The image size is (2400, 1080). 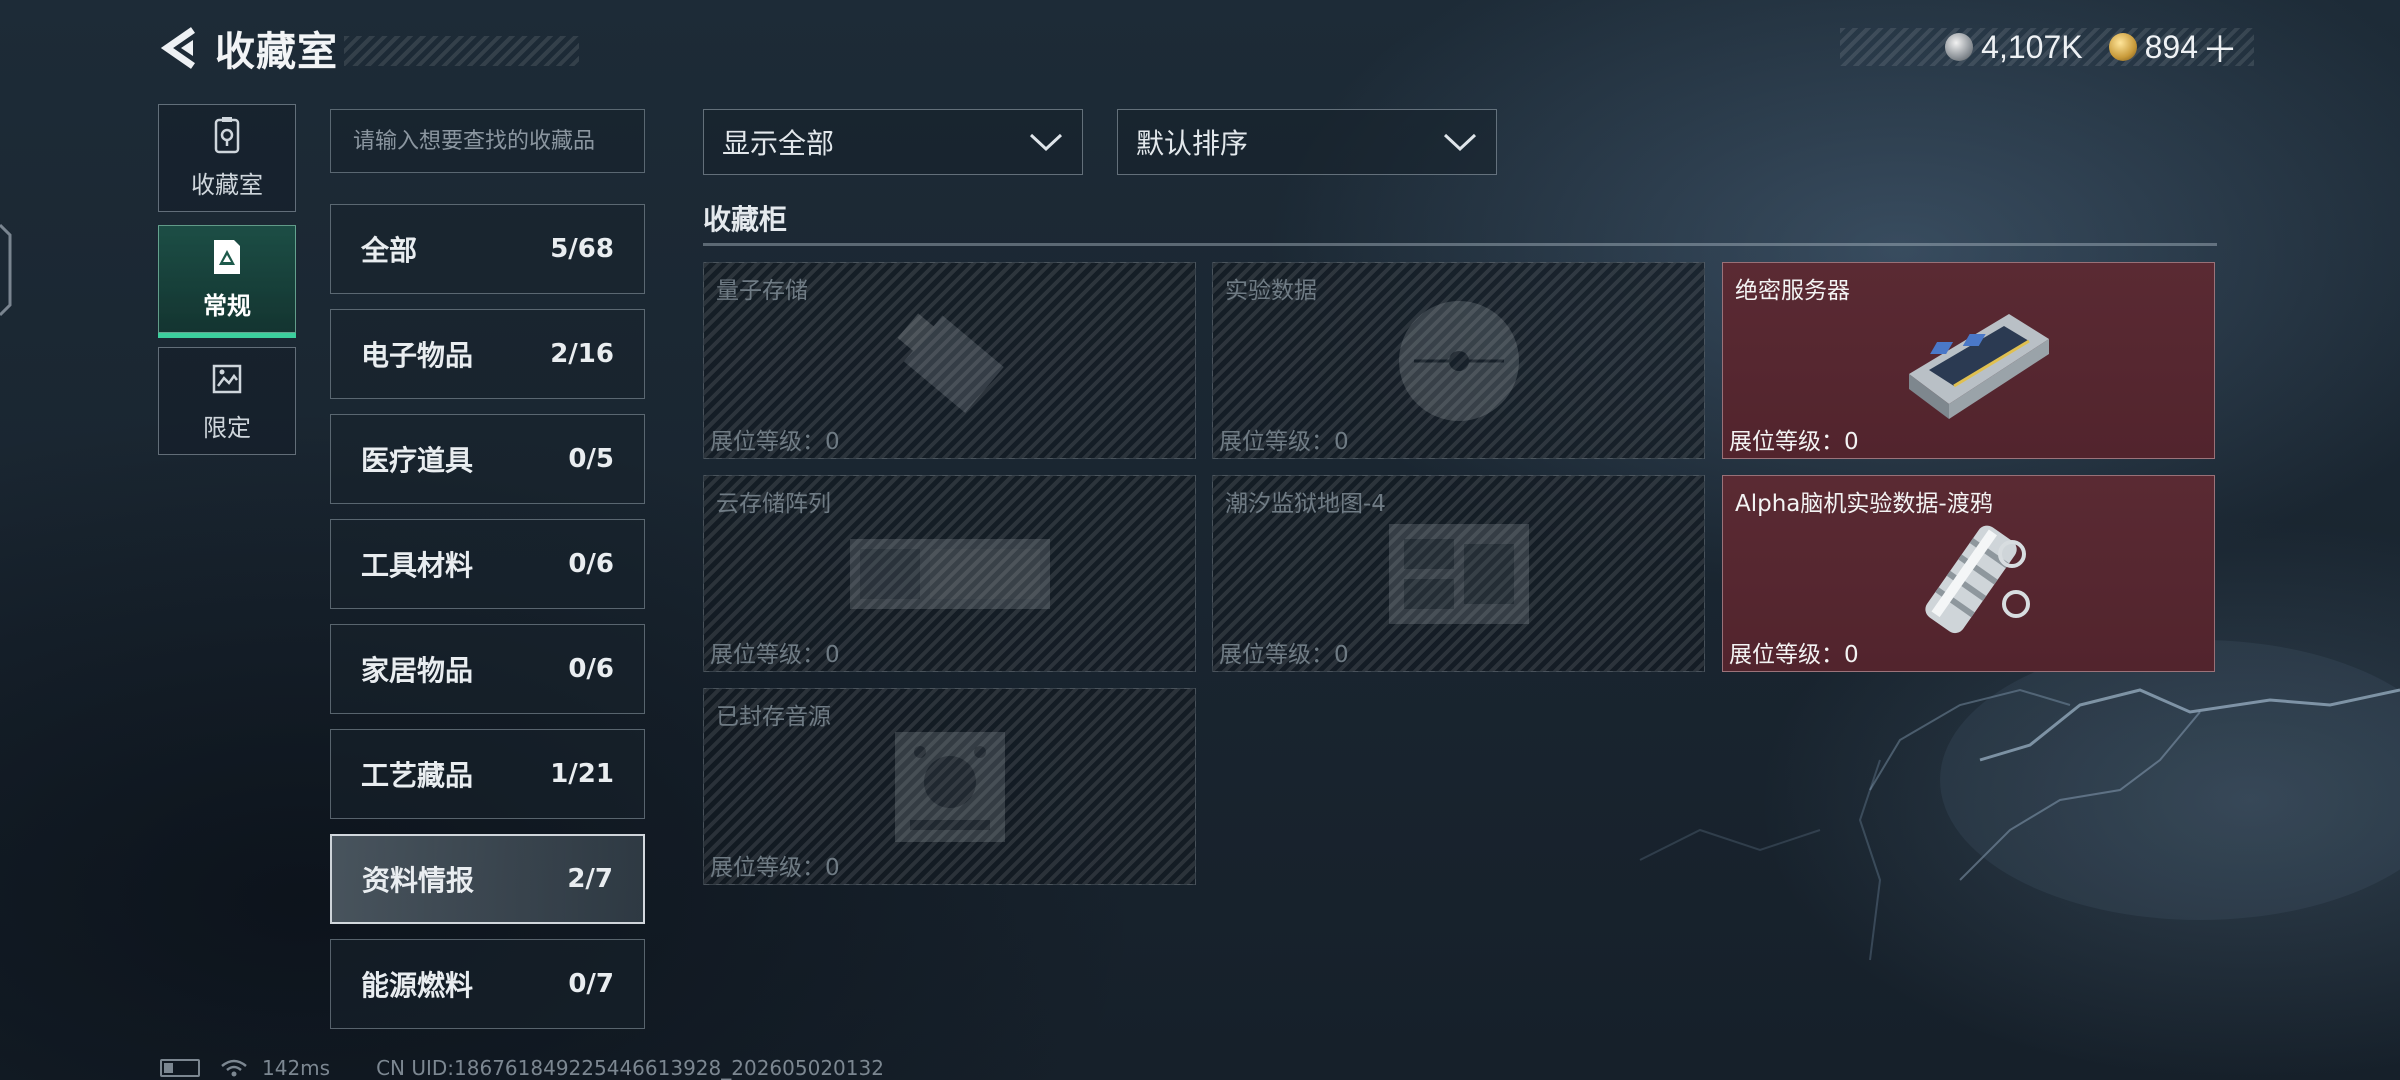 What do you see at coordinates (417, 565) in the screenshot?
I see `category-name: 工具材料` at bounding box center [417, 565].